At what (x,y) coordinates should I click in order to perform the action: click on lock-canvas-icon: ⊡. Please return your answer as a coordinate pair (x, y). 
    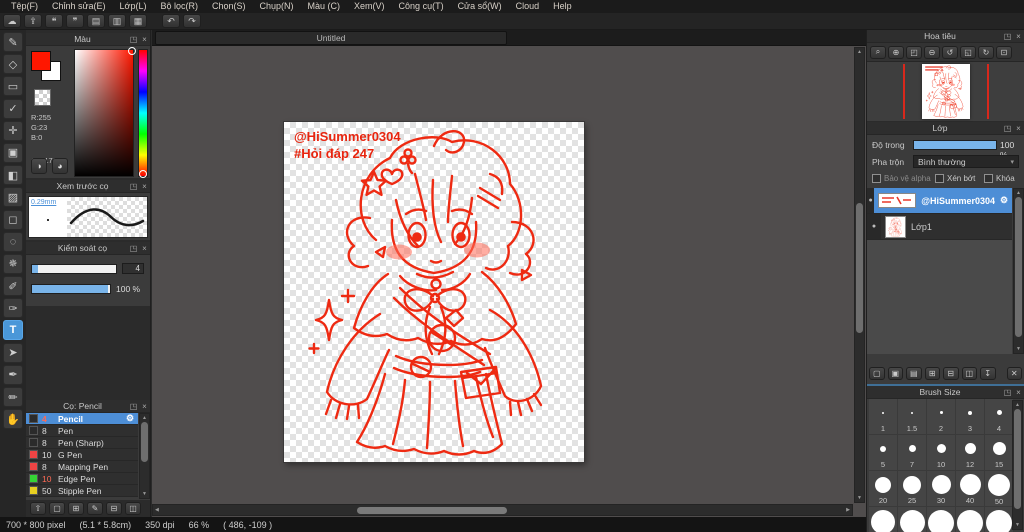
    Looking at the image, I should click on (1004, 52).